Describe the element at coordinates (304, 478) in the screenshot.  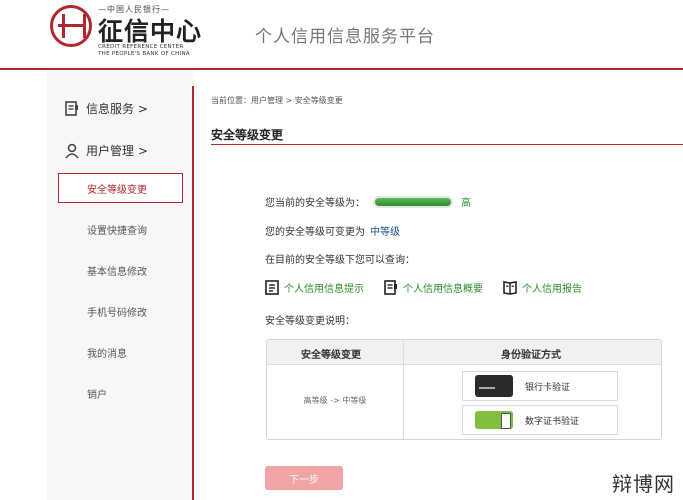
I see `next-step-button: 下一步` at that location.